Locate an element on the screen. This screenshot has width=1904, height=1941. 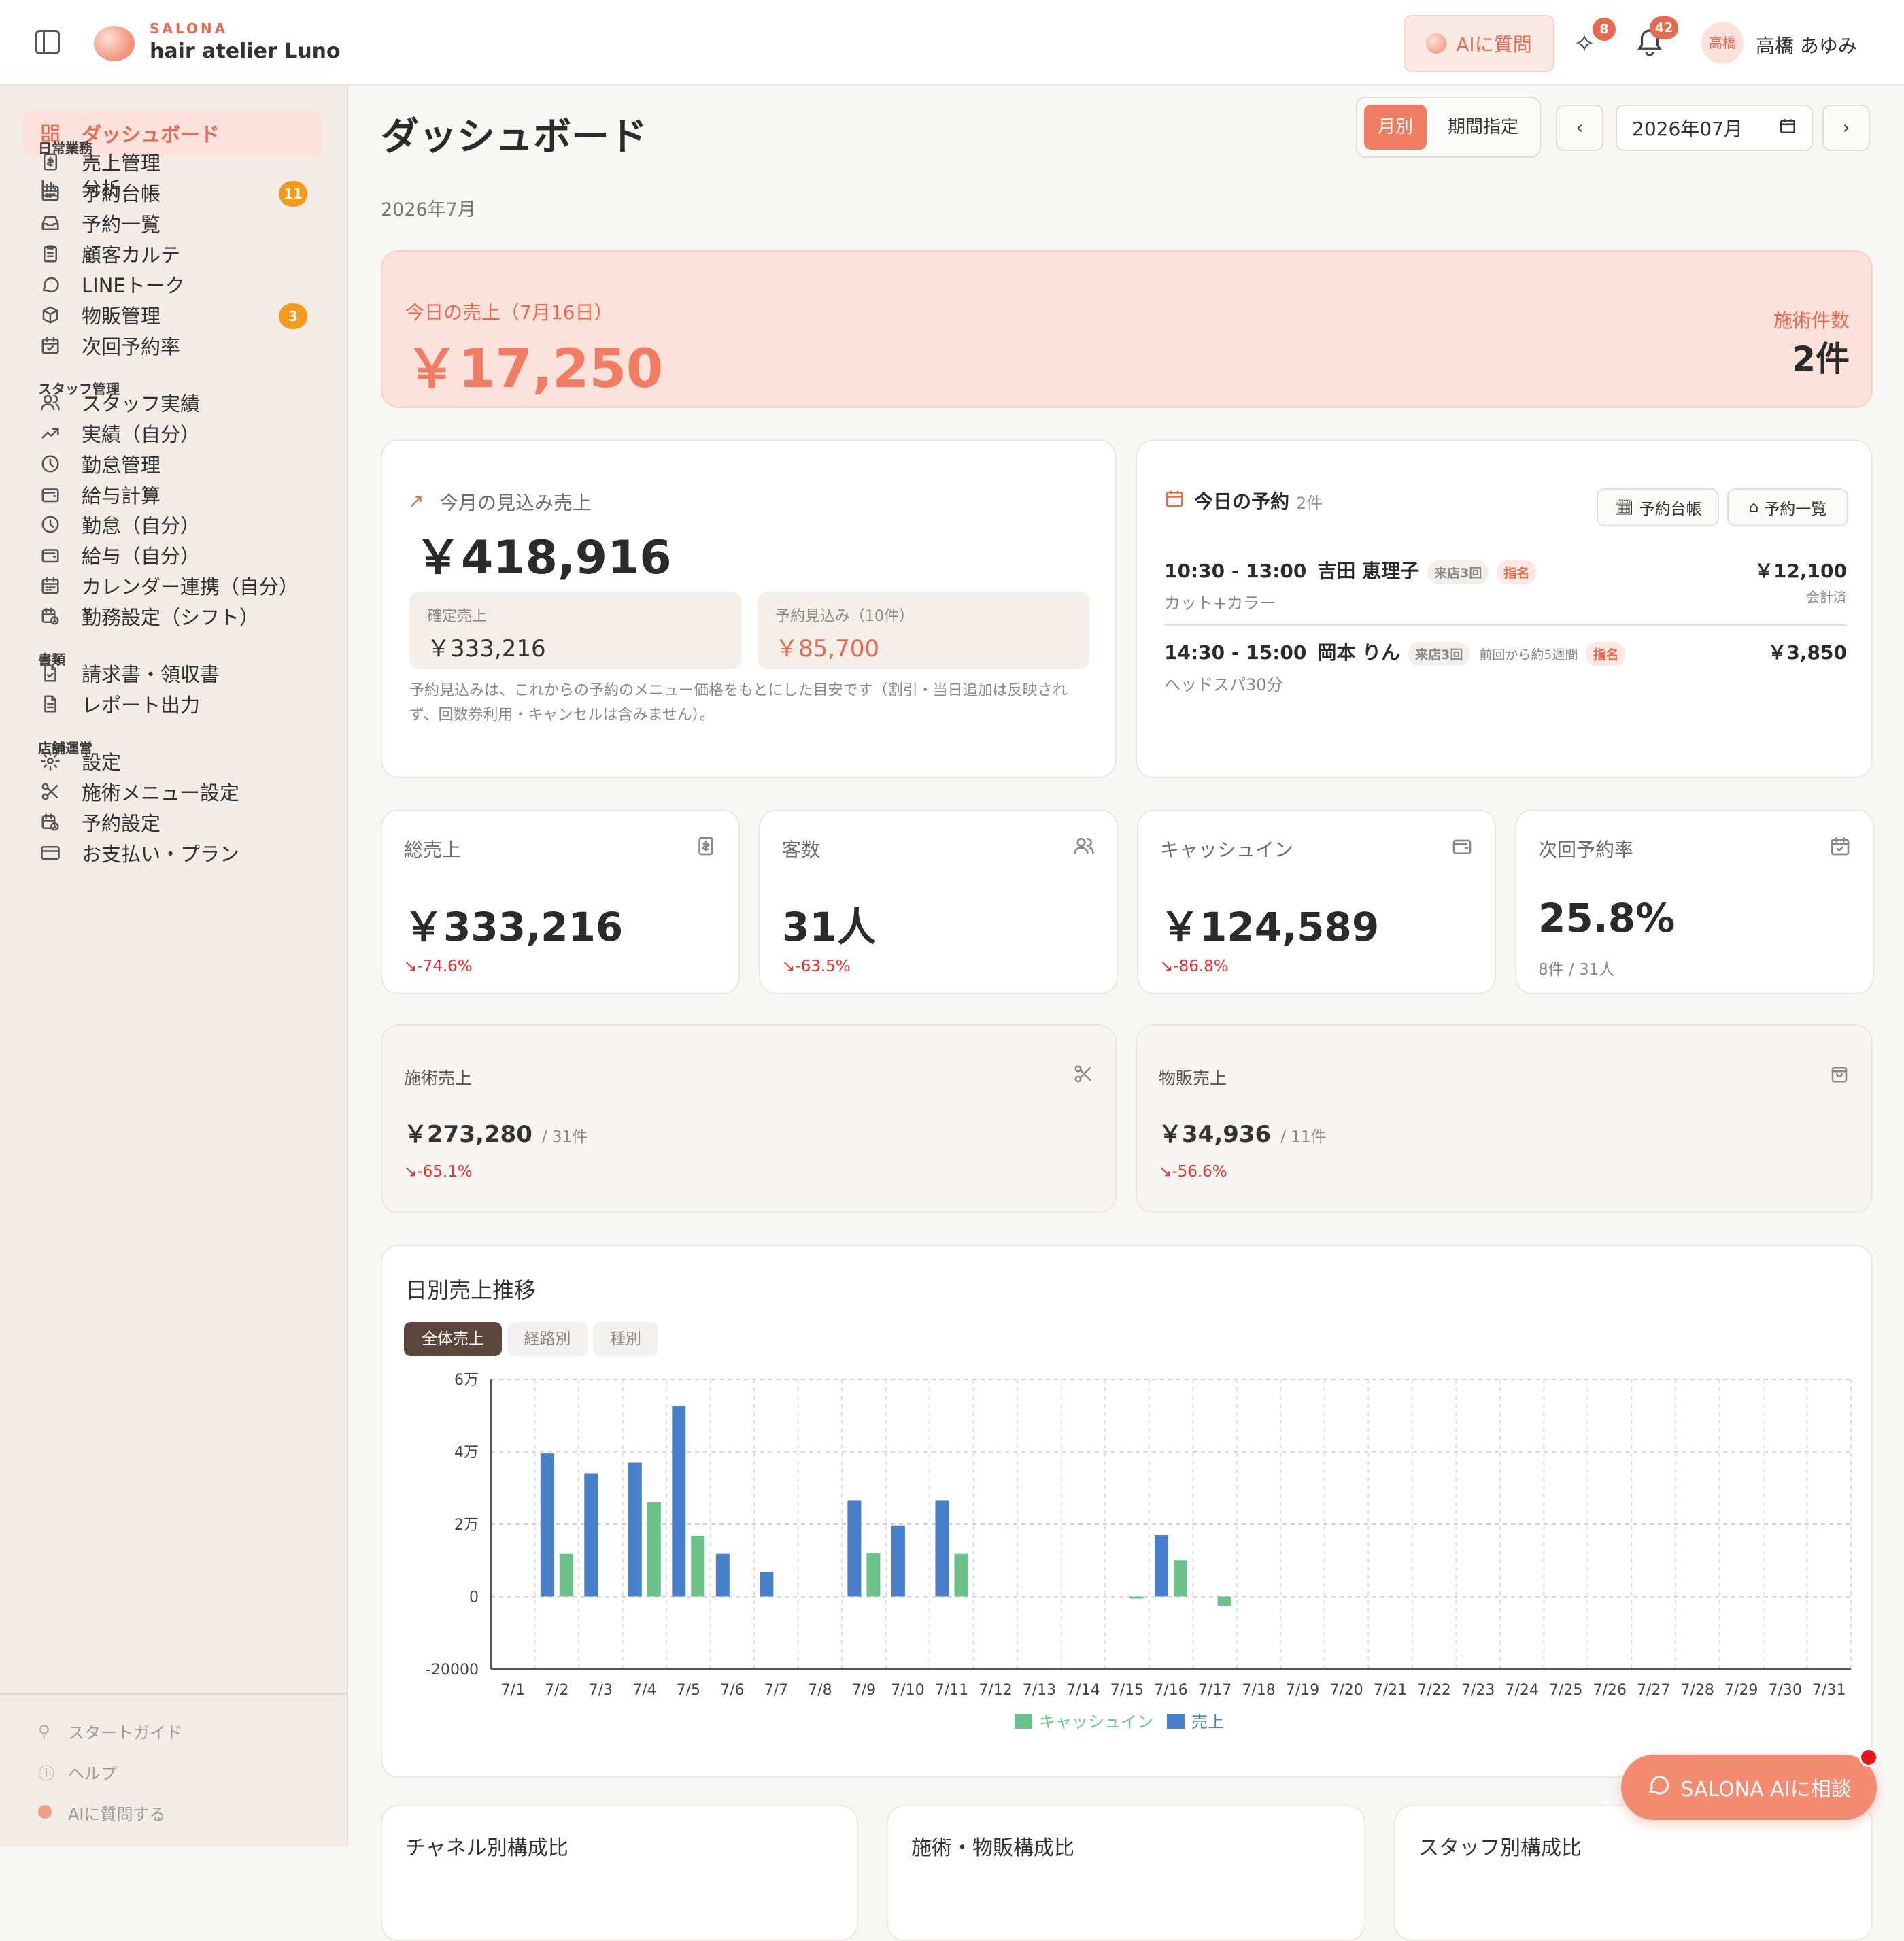
ai-question-button: AIに質問 is located at coordinates (1479, 43).